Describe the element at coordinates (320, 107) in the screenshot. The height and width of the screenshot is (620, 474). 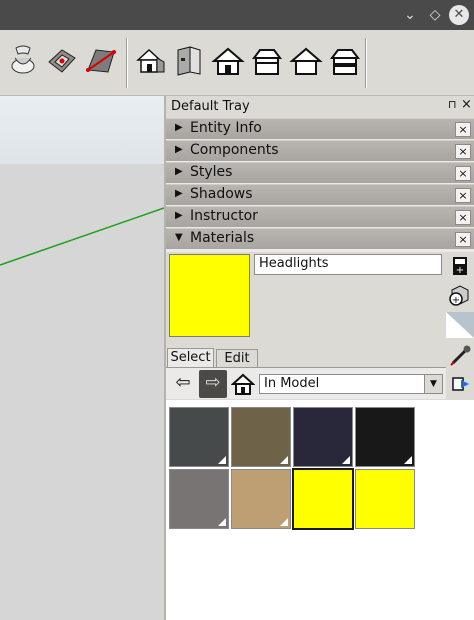
I see `tray-header: Default Tray ⊓ ×` at that location.